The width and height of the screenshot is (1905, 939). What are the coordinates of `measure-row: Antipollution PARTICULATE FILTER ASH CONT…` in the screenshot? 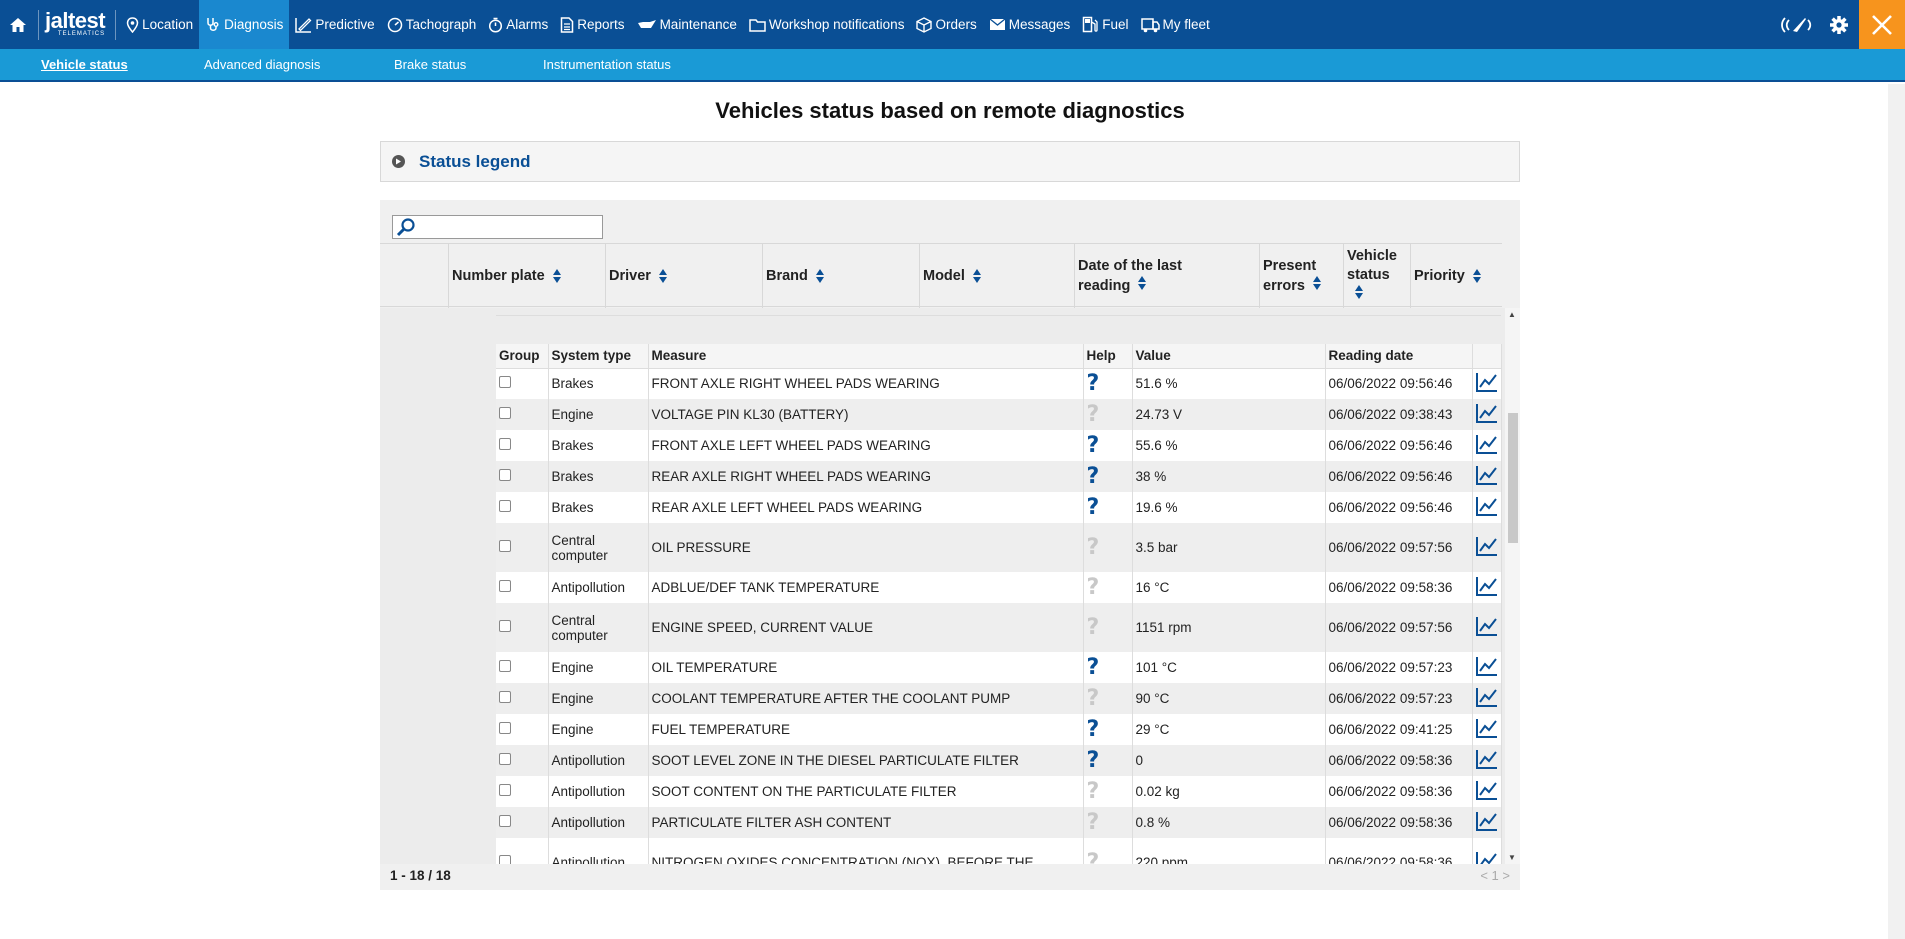 It's located at (999, 822).